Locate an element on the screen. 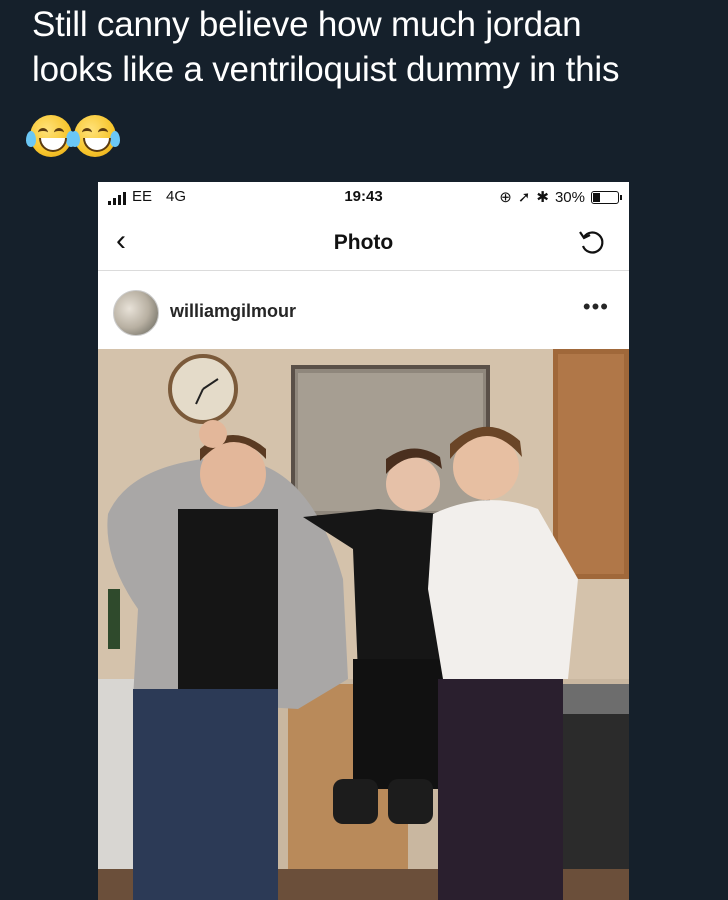 This screenshot has width=728, height=900. orientation-lock-icon: ⊕ is located at coordinates (505, 197).